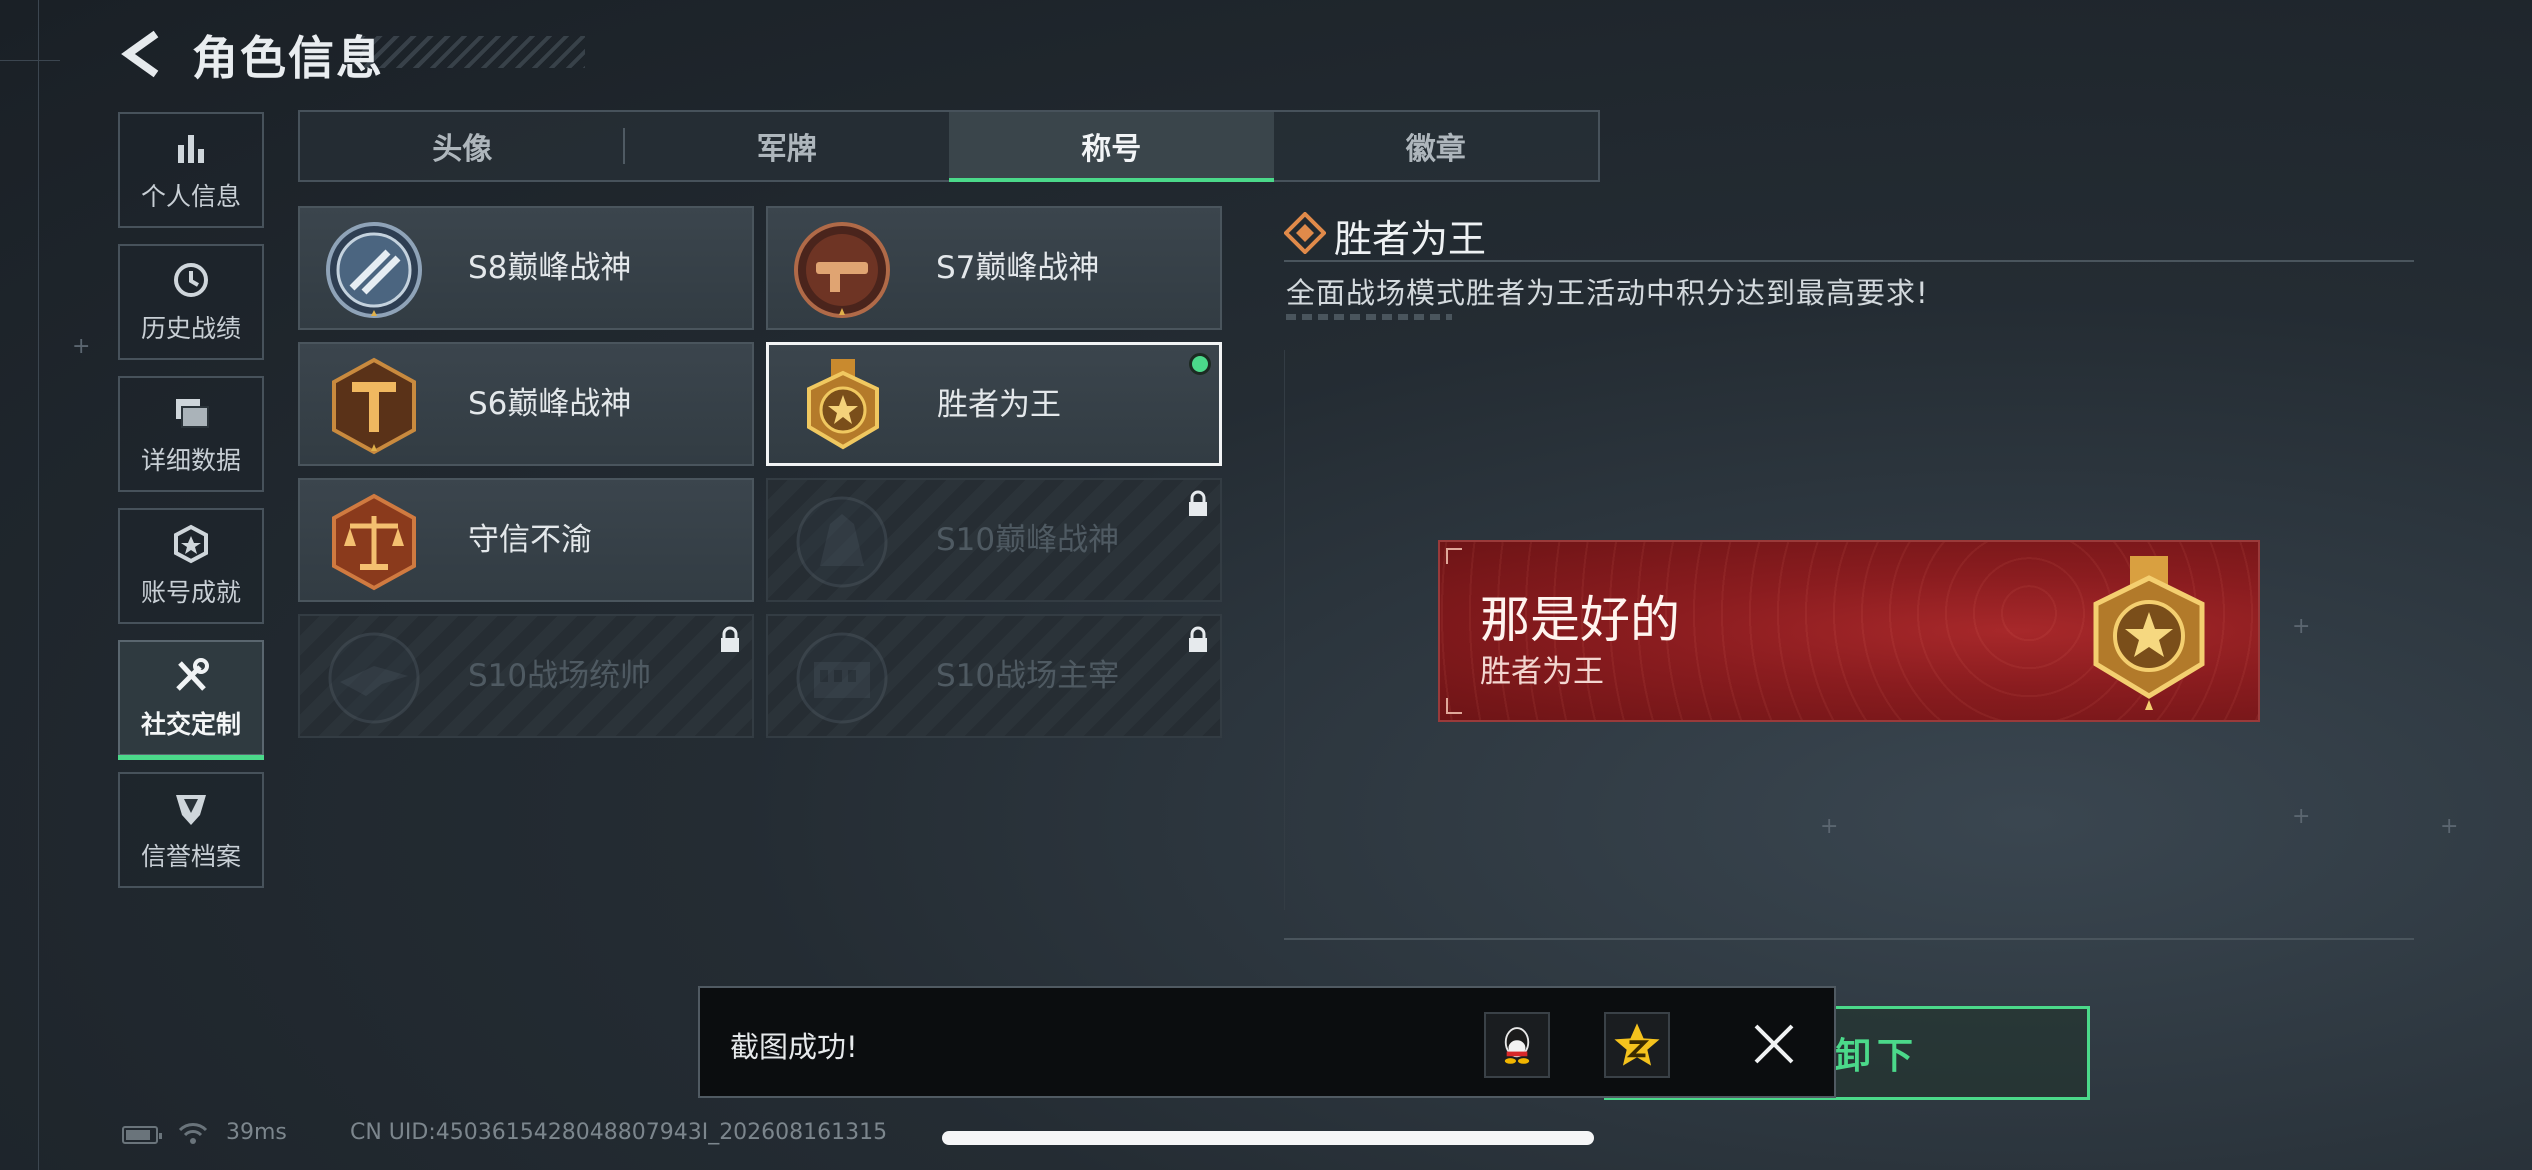 The width and height of the screenshot is (2532, 1170). What do you see at coordinates (1410, 239) in the screenshot?
I see `detail-title: 胜者为王` at bounding box center [1410, 239].